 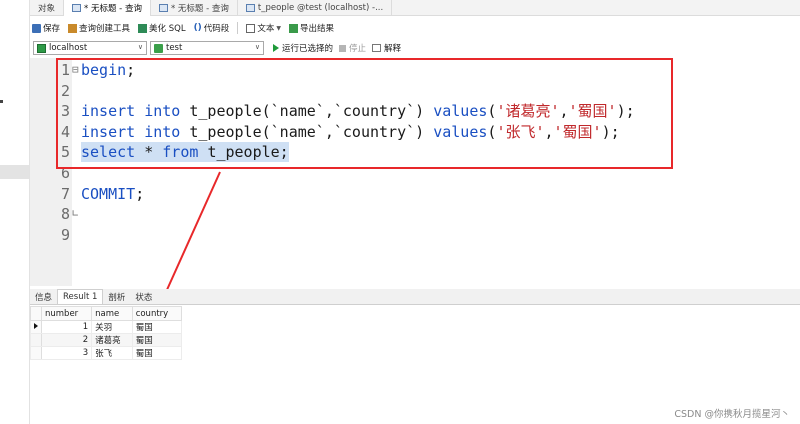 I want to click on tab-info: 信息, so click(x=43, y=296).